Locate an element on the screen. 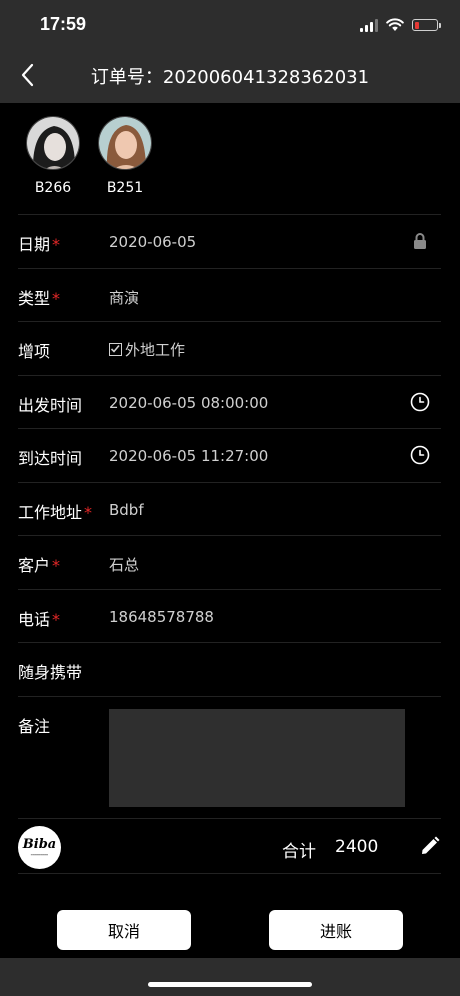  model-item: B266 is located at coordinates (53, 156).